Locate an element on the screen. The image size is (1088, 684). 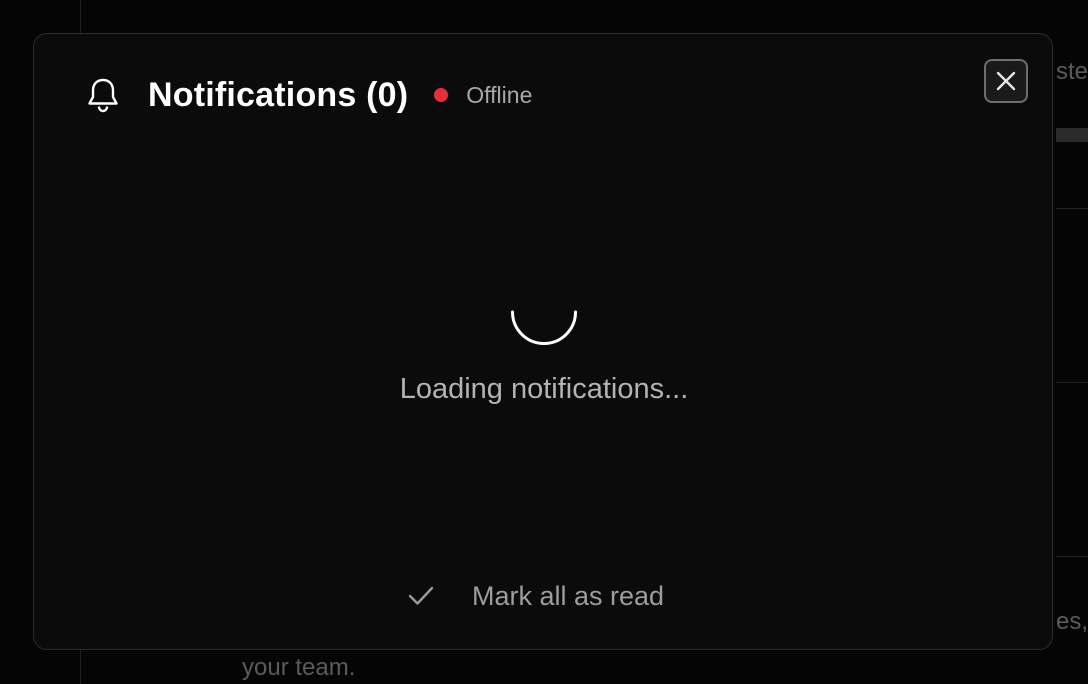
loading-spinner-icon is located at coordinates (544, 327).